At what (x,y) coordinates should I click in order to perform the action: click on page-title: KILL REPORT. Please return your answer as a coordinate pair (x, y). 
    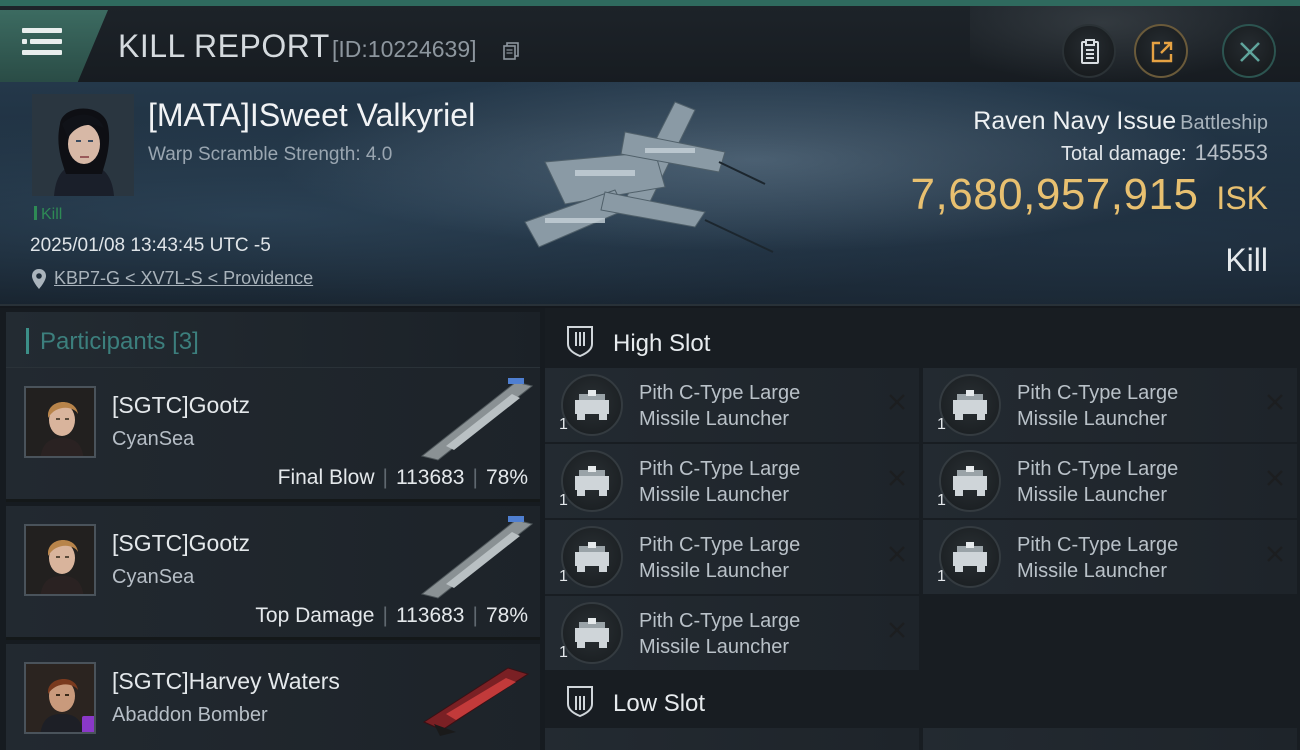
    Looking at the image, I should click on (224, 46).